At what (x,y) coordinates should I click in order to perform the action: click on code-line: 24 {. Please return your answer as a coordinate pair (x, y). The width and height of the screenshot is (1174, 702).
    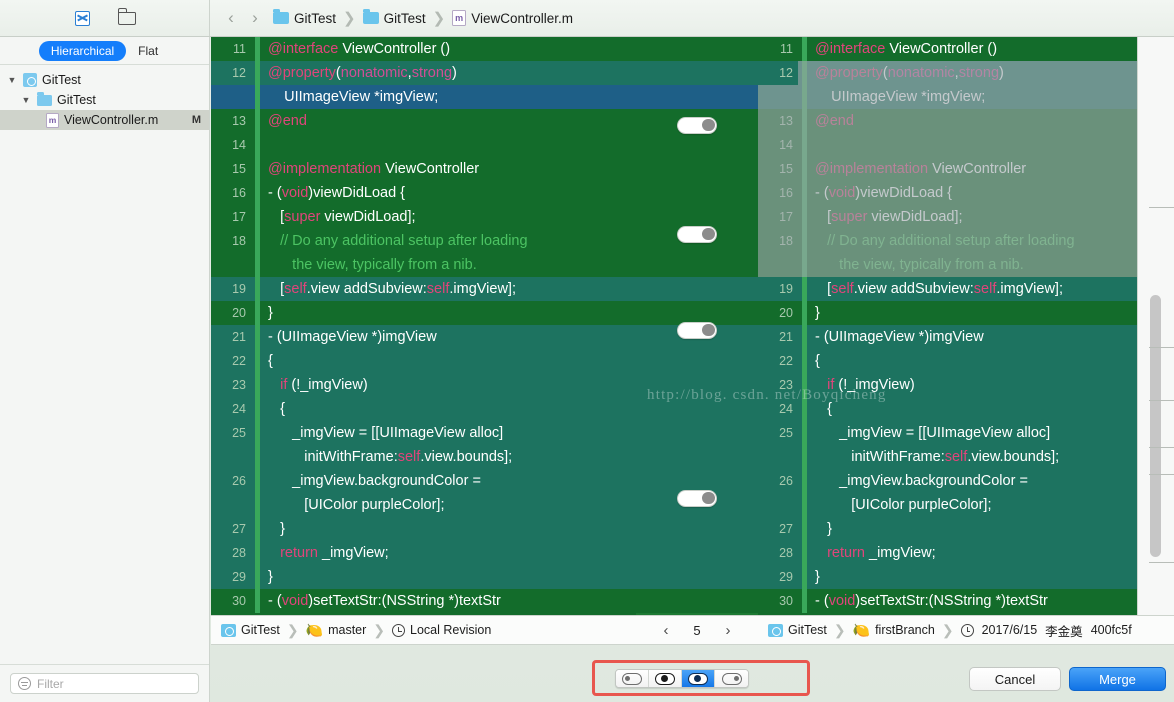
    Looking at the image, I should click on (423, 409).